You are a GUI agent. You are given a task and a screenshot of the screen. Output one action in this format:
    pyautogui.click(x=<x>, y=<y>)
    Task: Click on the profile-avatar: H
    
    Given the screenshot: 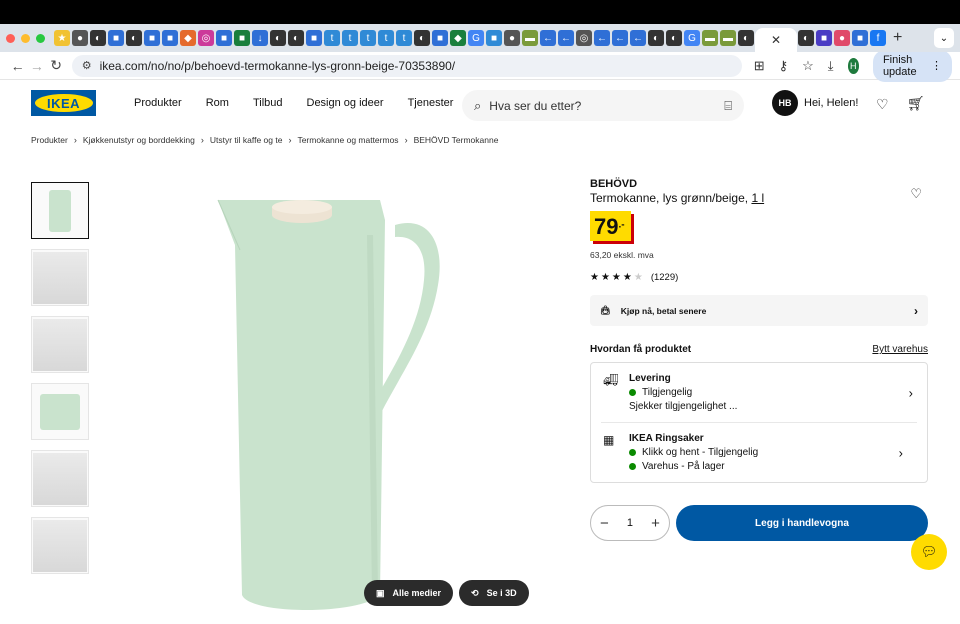 What is the action you would take?
    pyautogui.click(x=853, y=65)
    